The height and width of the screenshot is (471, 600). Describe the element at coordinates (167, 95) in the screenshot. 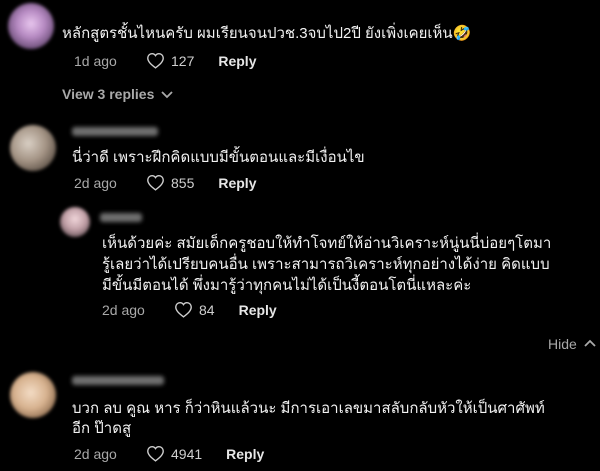

I see `chevron-down-icon` at that location.